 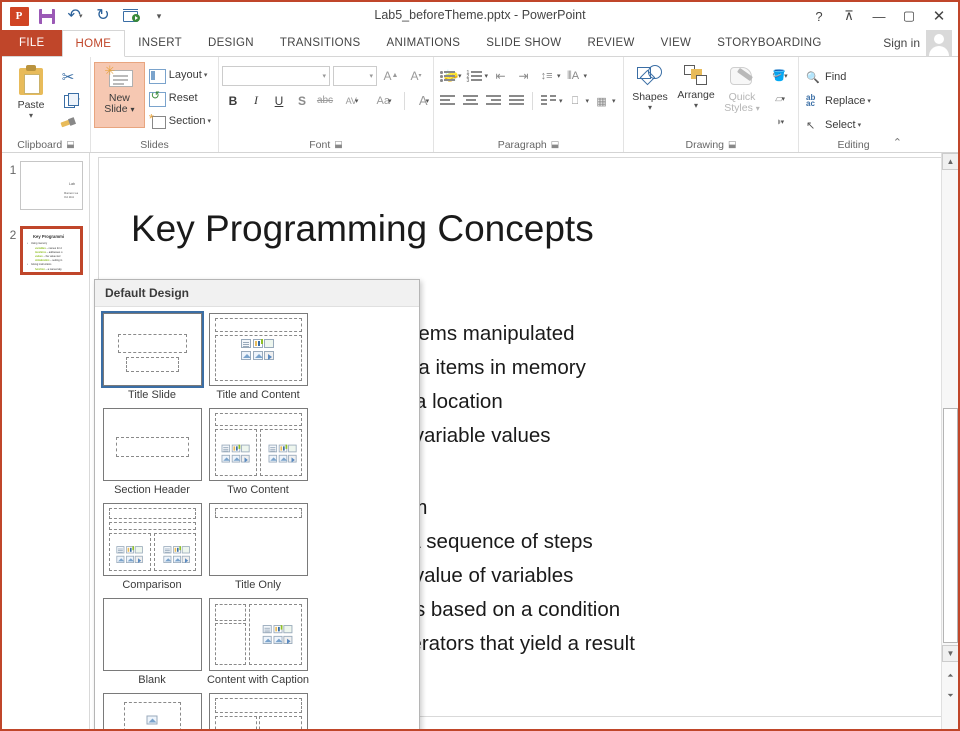 I want to click on collapse-ribbon-icon: ⌃, so click(x=897, y=142).